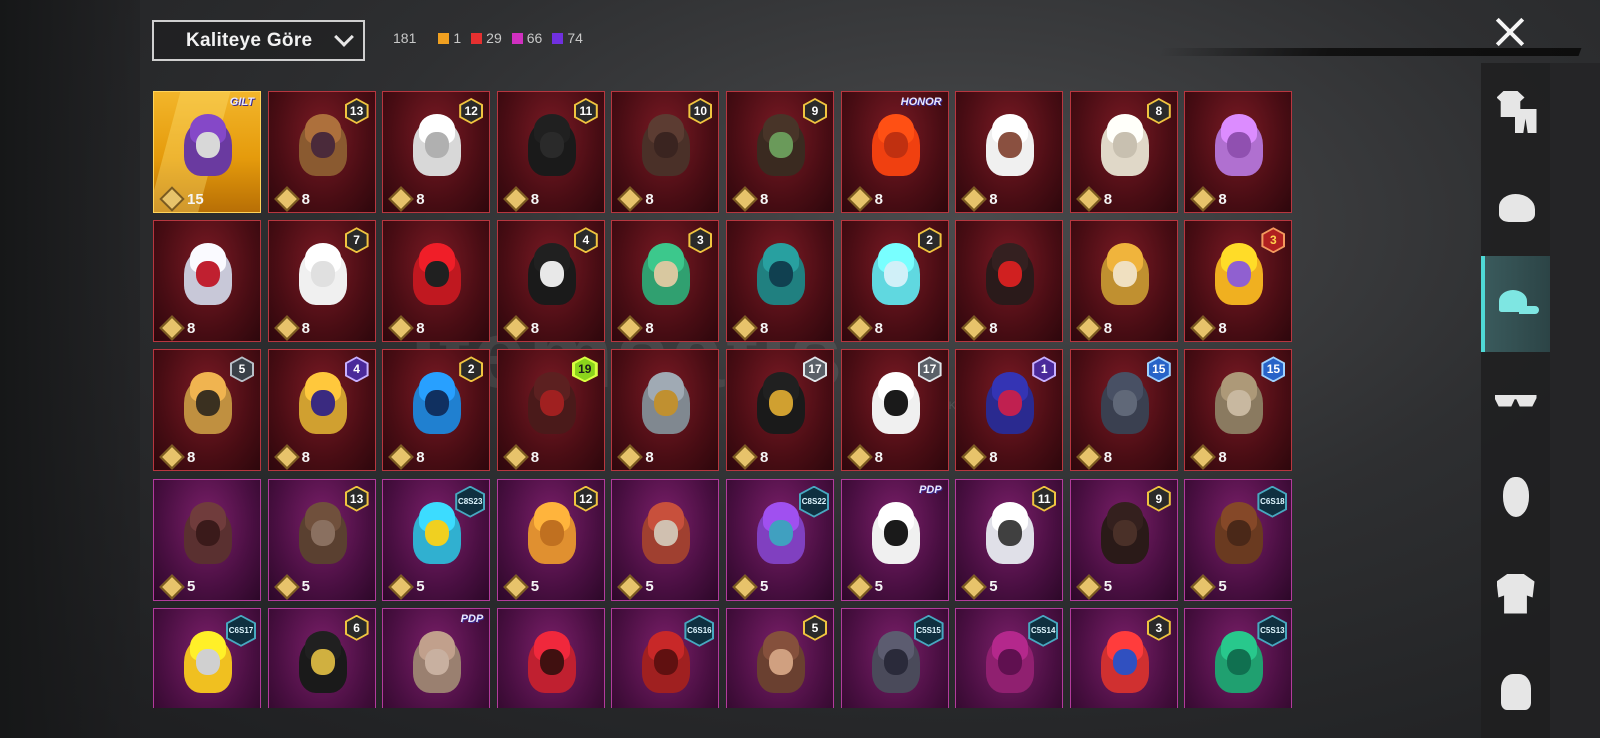  What do you see at coordinates (207, 152) in the screenshot?
I see `item-tile: GILT 15` at bounding box center [207, 152].